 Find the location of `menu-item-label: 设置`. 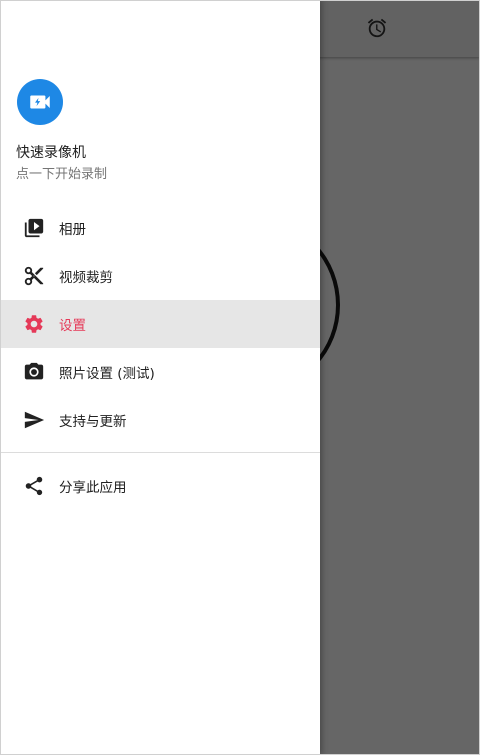

menu-item-label: 设置 is located at coordinates (72, 326).